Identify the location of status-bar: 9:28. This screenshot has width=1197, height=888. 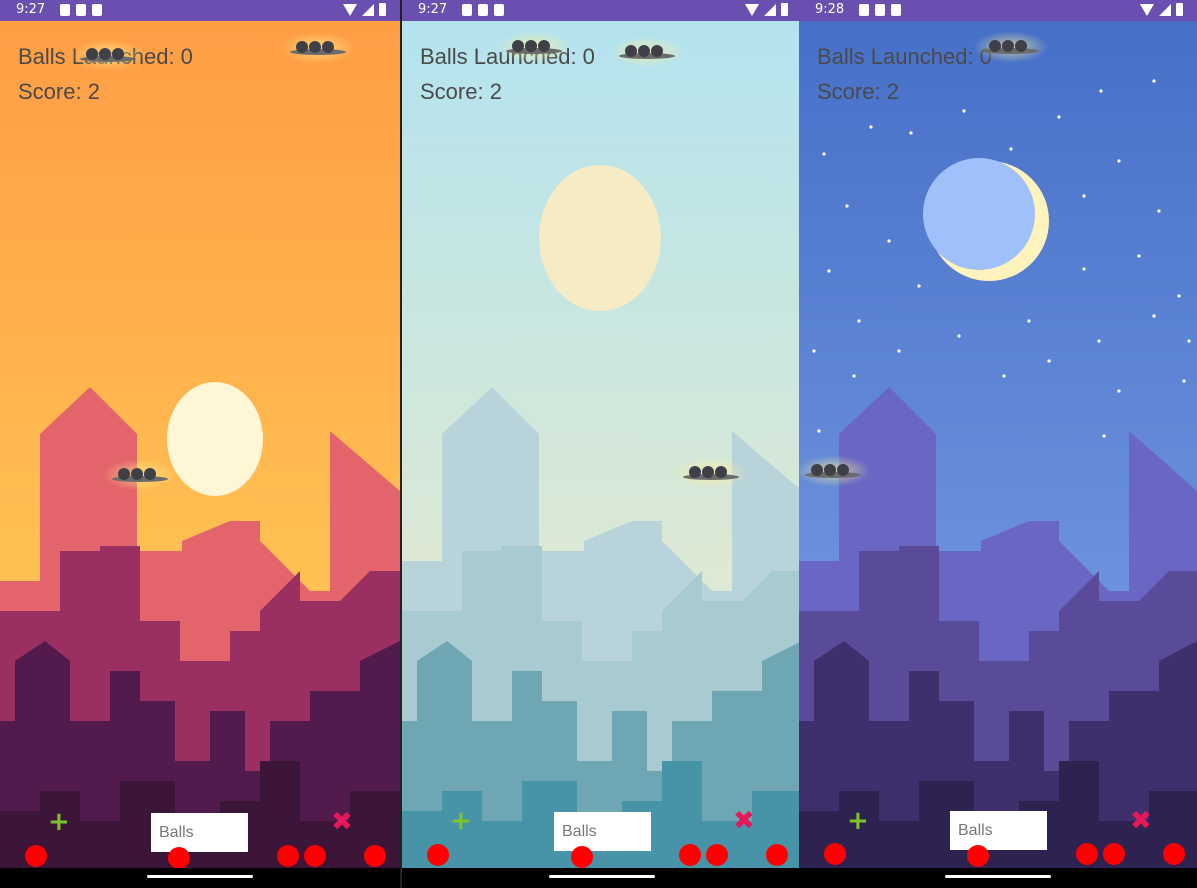
(998, 10).